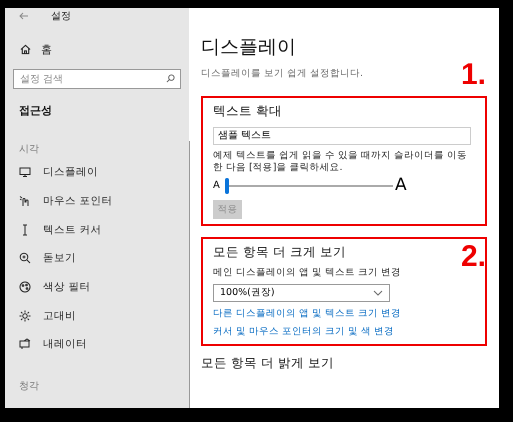 Image resolution: width=513 pixels, height=422 pixels. I want to click on annotation-number: 2., so click(473, 257).